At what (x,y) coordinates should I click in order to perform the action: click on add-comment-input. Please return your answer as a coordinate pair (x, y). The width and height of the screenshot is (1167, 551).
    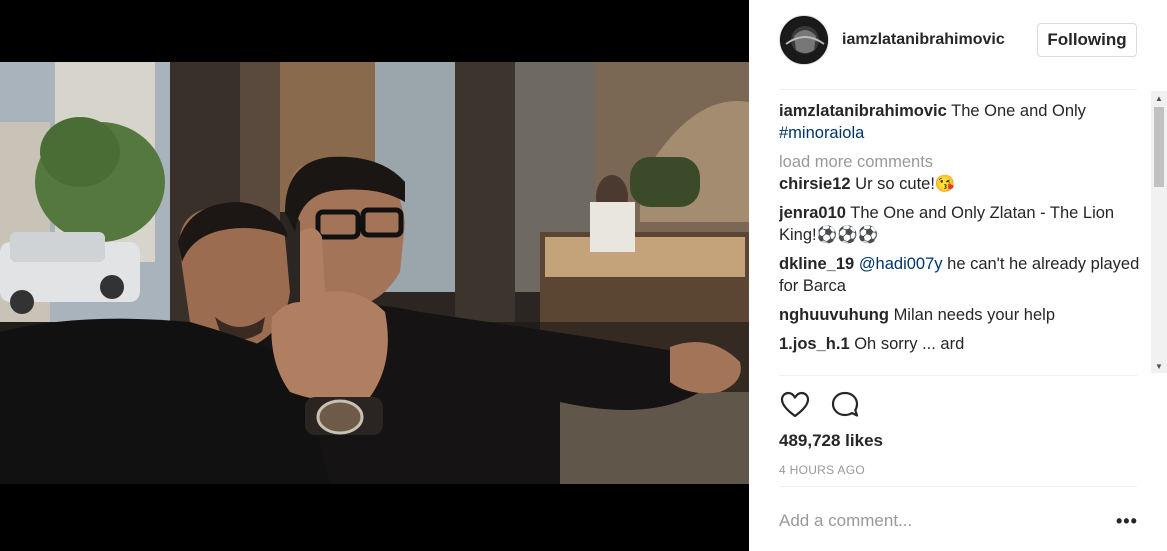
    Looking at the image, I should click on (929, 521).